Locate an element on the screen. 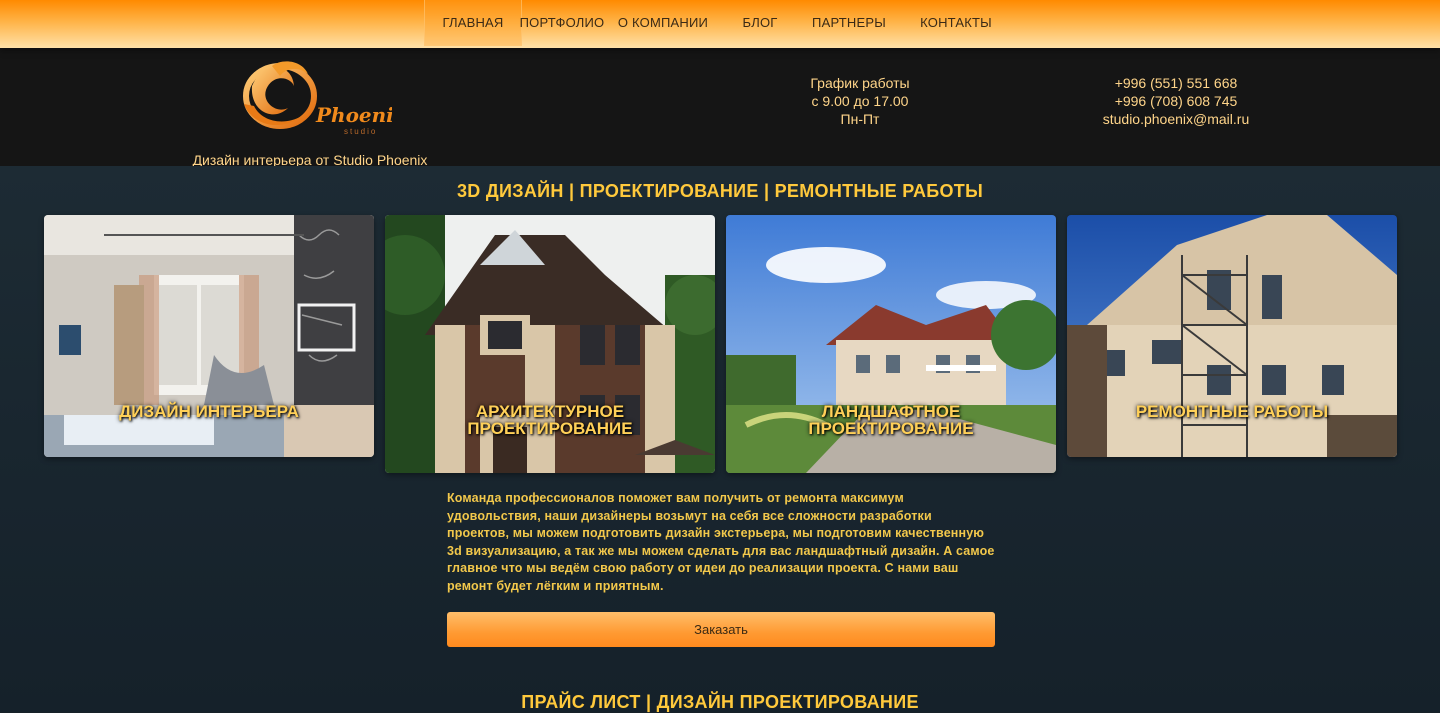 Image resolution: width=1440 pixels, height=713 pixels. card-label-architecture-line1: Архитектурное is located at coordinates (550, 411).